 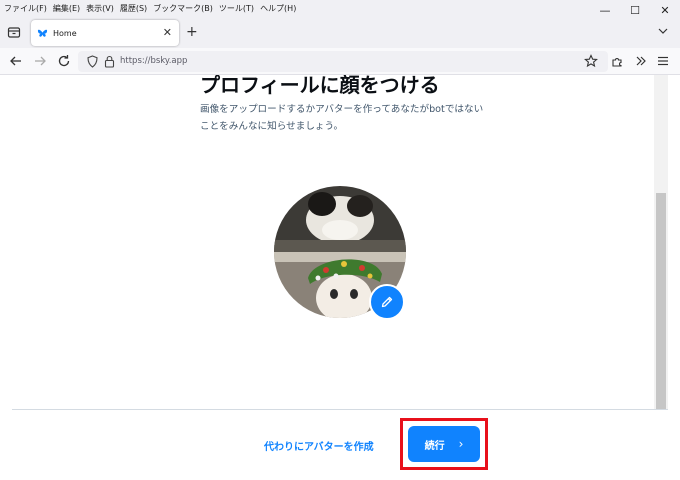 I want to click on footer-divider, so click(x=340, y=409).